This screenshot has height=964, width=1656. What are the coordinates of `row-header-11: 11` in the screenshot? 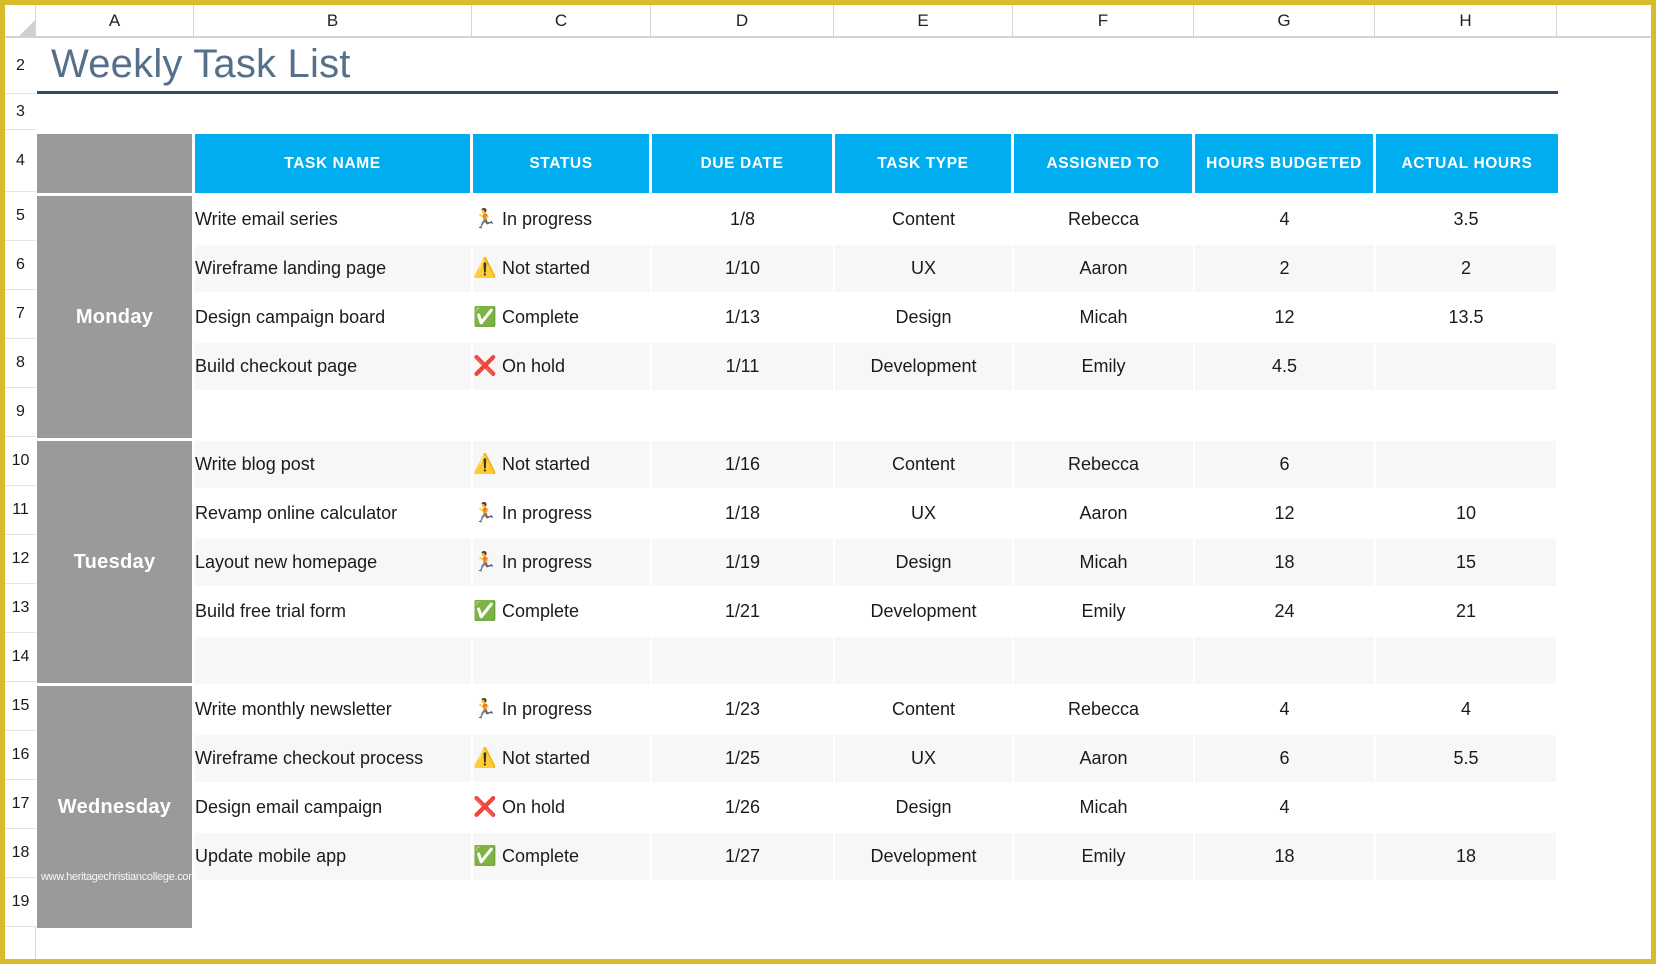 It's located at (20, 510).